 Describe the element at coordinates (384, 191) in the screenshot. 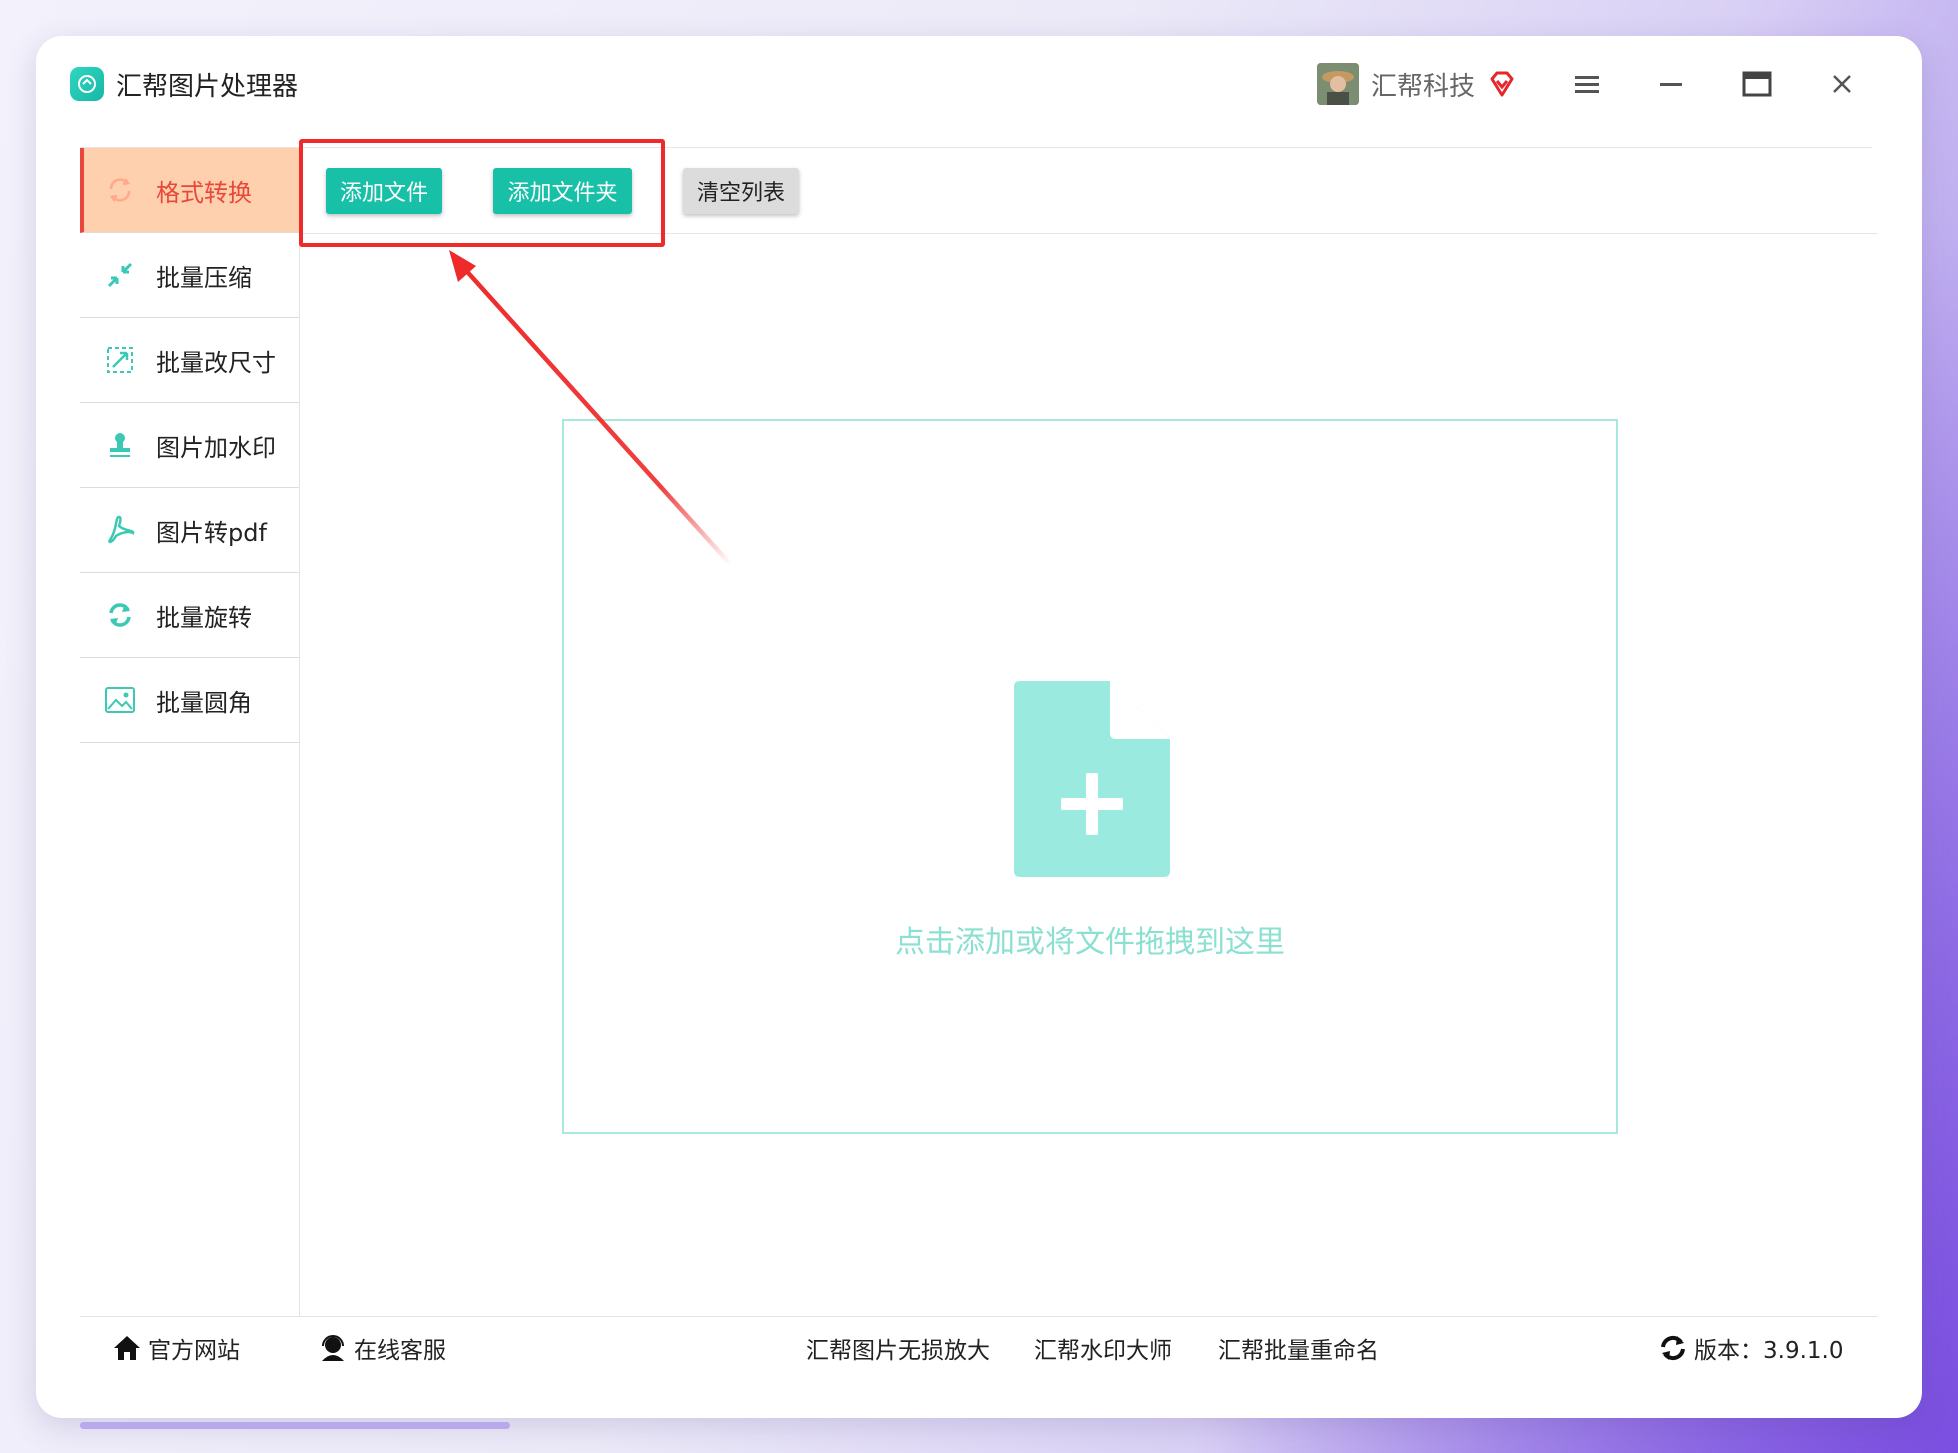

I see `add-file-button: 添加文件` at that location.